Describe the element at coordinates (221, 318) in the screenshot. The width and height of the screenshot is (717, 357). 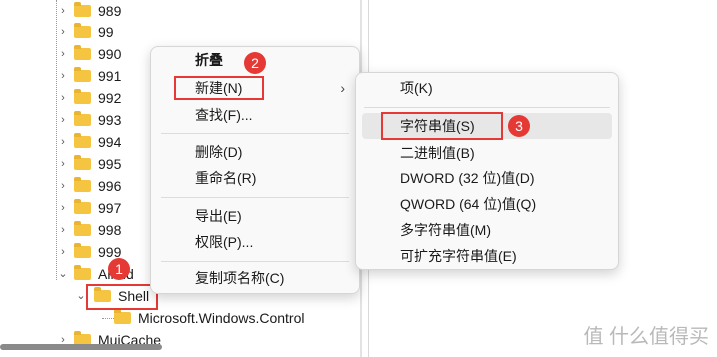
I see `tree-item-label: Microsoft.Windows.Control` at that location.